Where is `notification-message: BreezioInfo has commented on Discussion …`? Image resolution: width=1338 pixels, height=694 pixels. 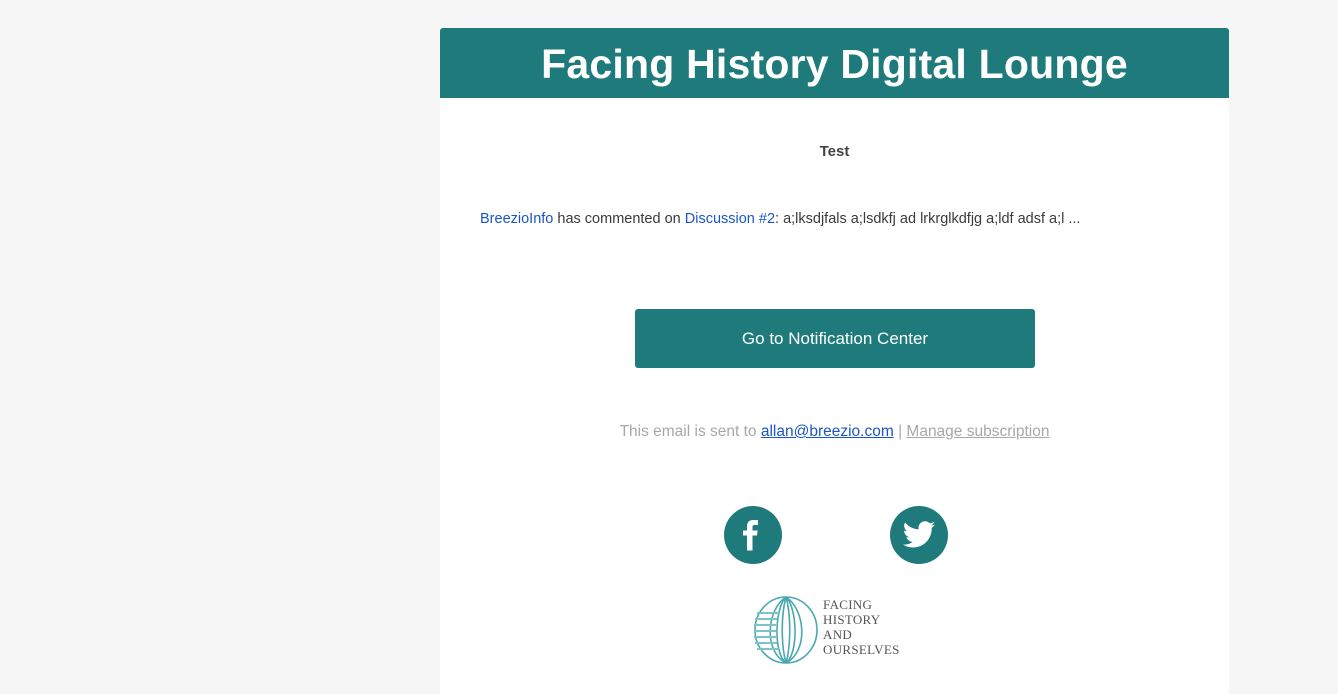 notification-message: BreezioInfo has commented on Discussion … is located at coordinates (840, 219).